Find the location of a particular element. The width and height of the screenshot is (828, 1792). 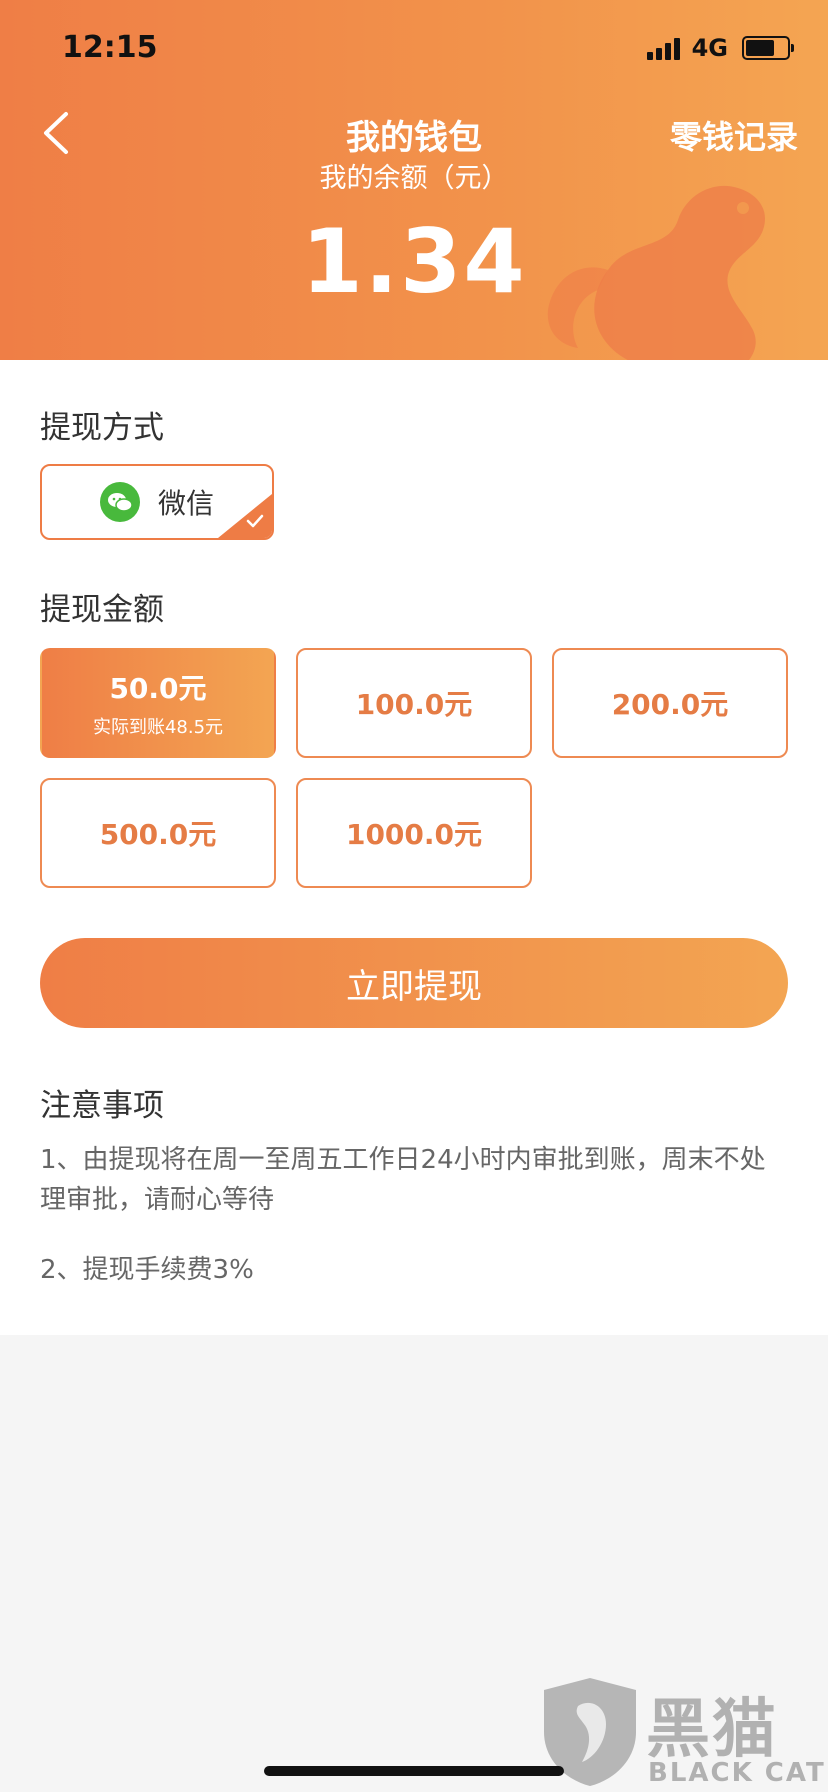

status-time: 12:15 is located at coordinates (110, 47).